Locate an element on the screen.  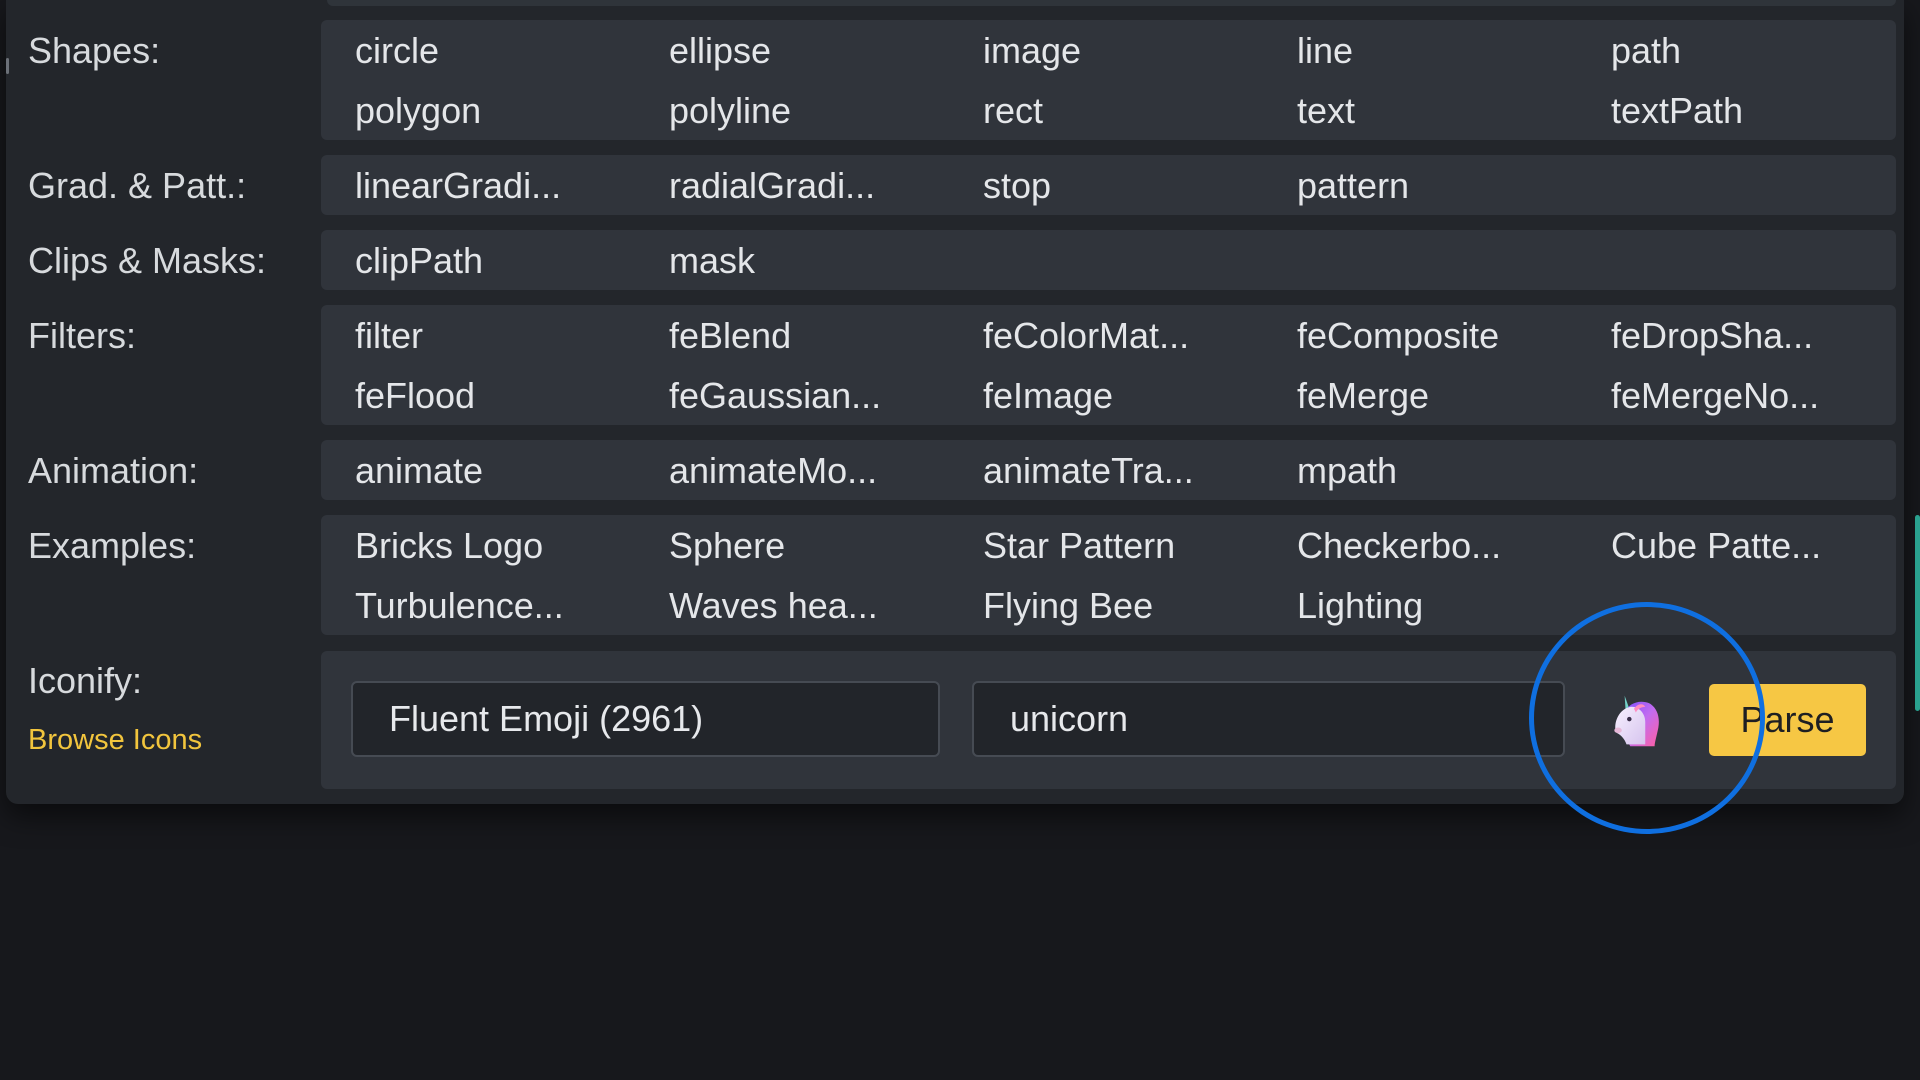
element-feimage: feImage is located at coordinates (1048, 396).